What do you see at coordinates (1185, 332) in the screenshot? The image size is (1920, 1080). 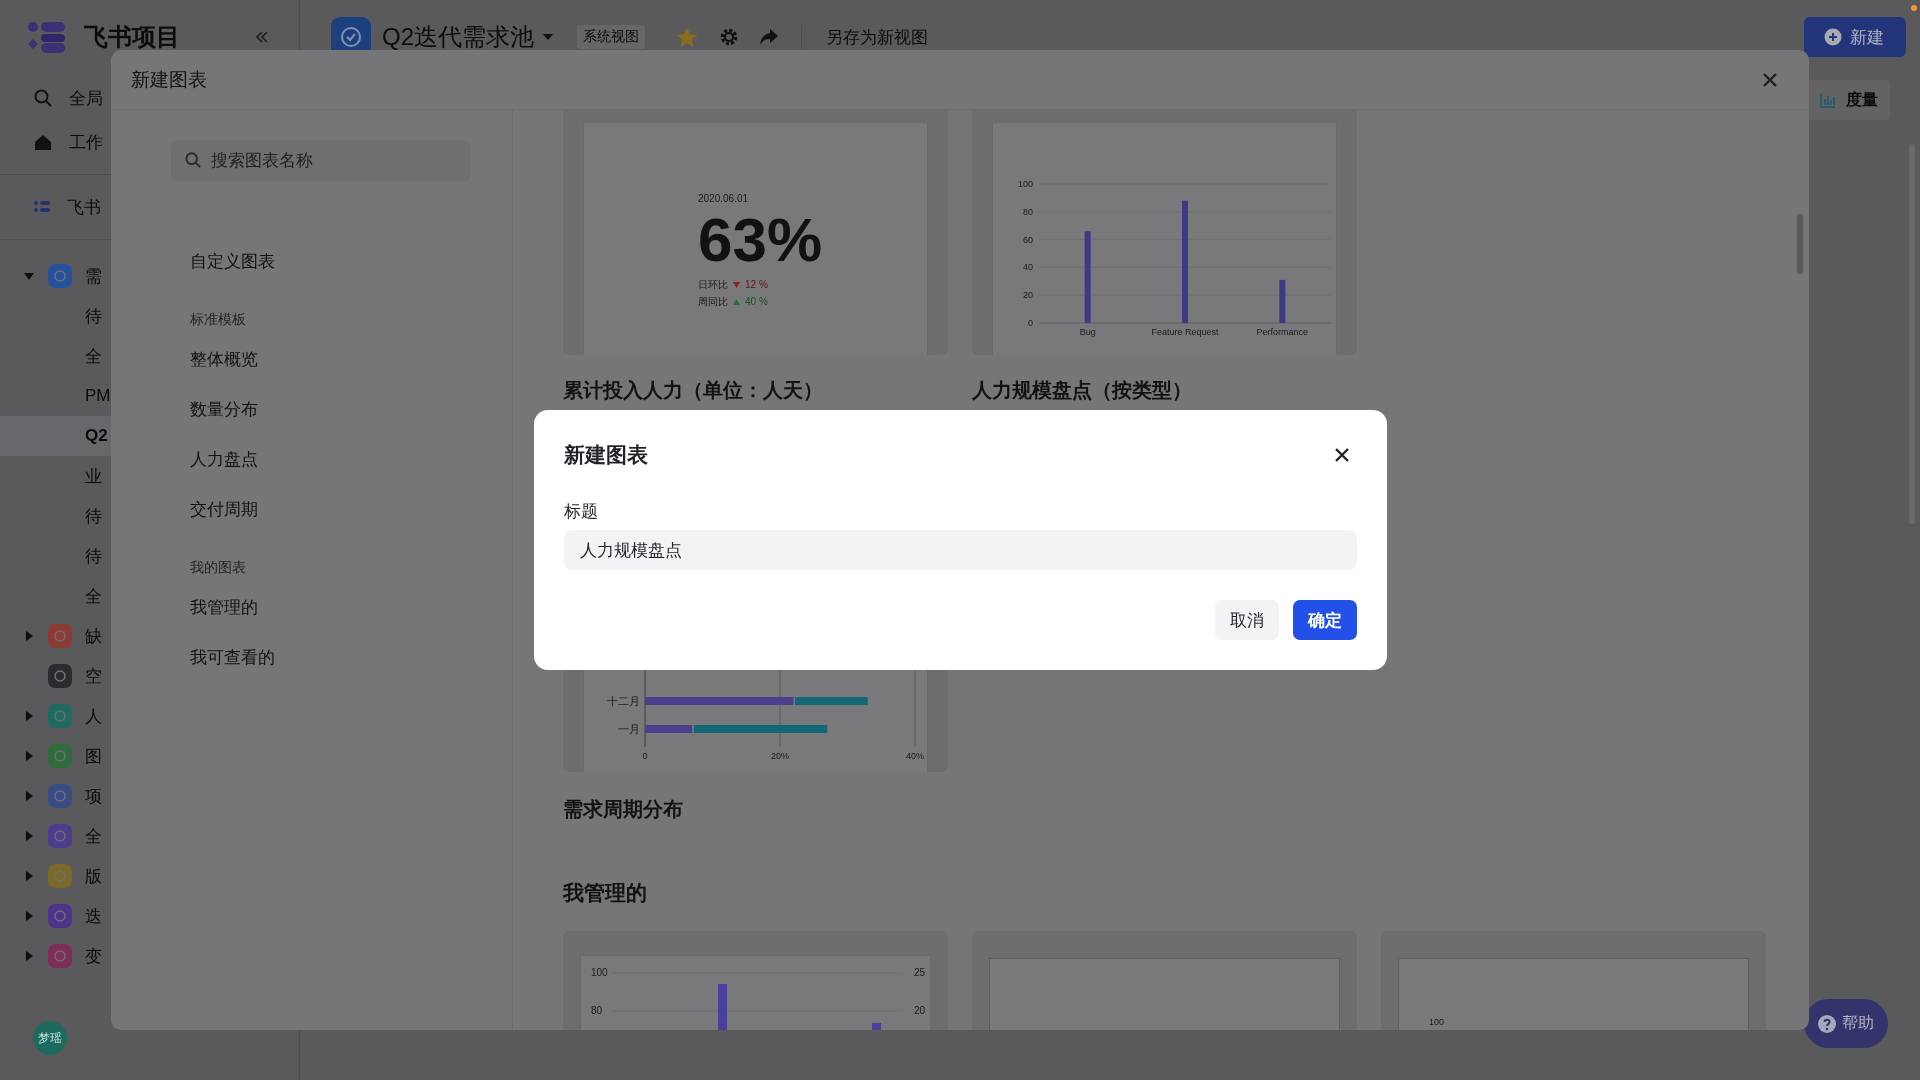 I see `axis-label: Feature Request` at bounding box center [1185, 332].